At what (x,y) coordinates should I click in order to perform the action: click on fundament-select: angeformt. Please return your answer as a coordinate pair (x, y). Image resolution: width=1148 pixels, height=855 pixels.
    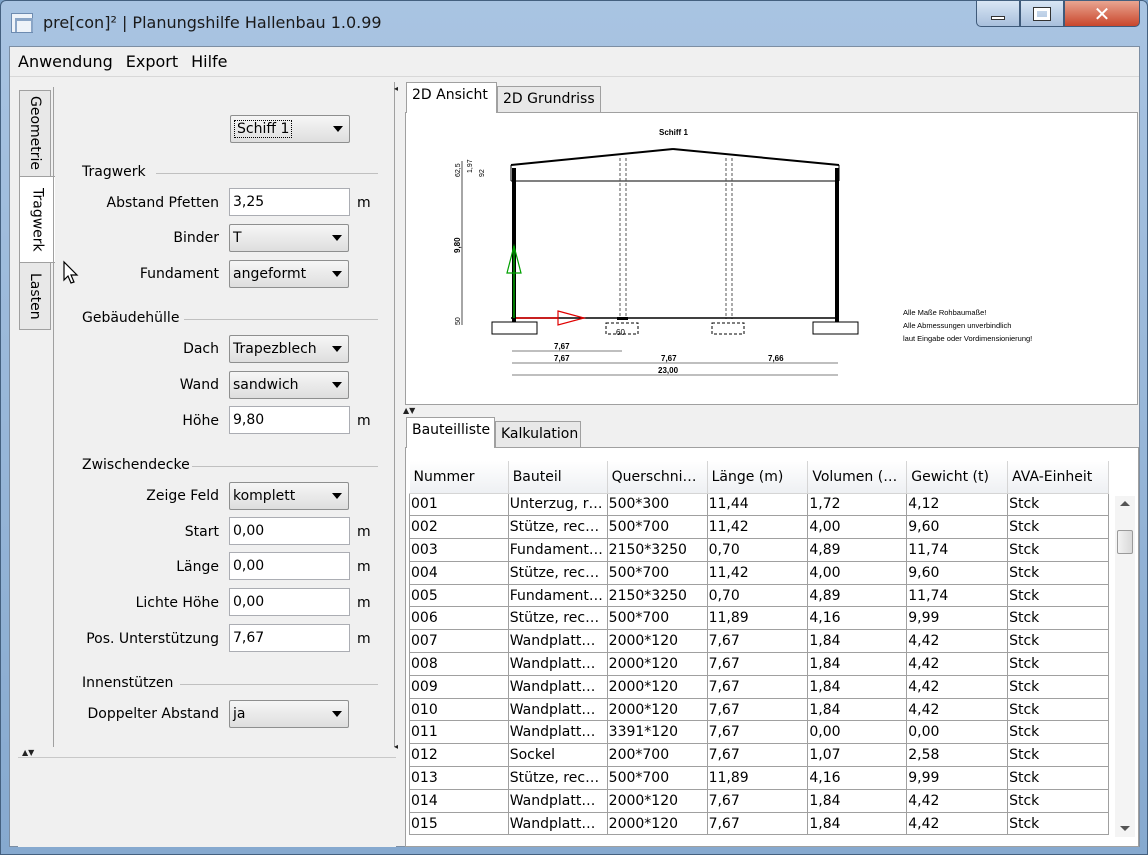
    Looking at the image, I should click on (289, 274).